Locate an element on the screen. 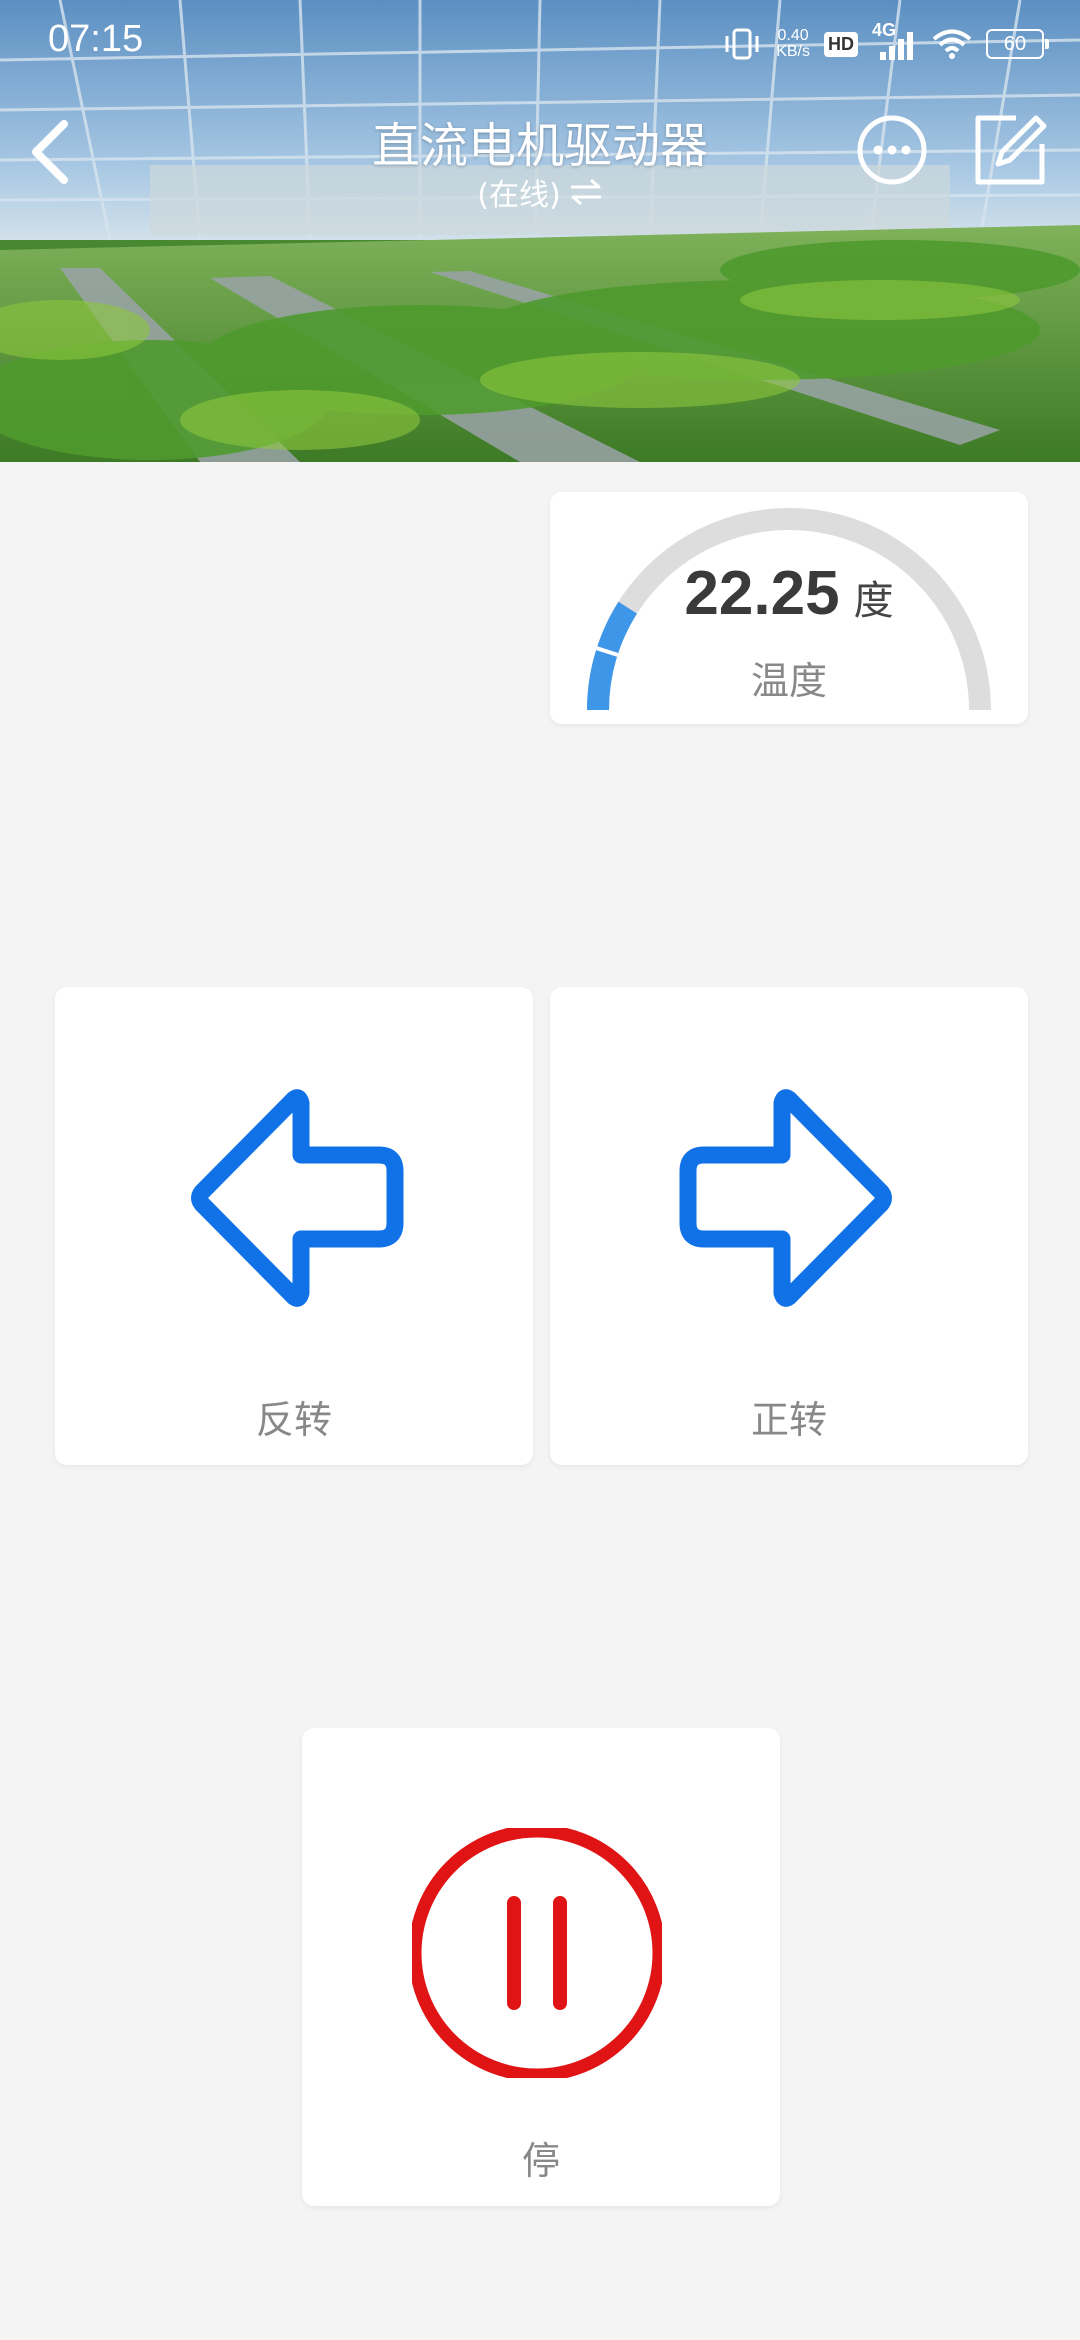 Image resolution: width=1080 pixels, height=2340 pixels. edit-button is located at coordinates (1010, 150).